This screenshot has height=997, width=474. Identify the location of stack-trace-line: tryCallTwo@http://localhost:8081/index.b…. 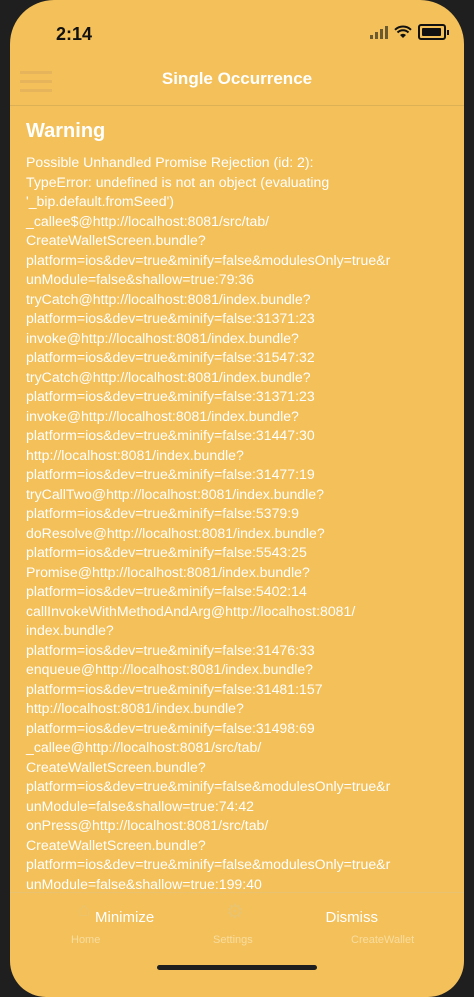
(175, 493).